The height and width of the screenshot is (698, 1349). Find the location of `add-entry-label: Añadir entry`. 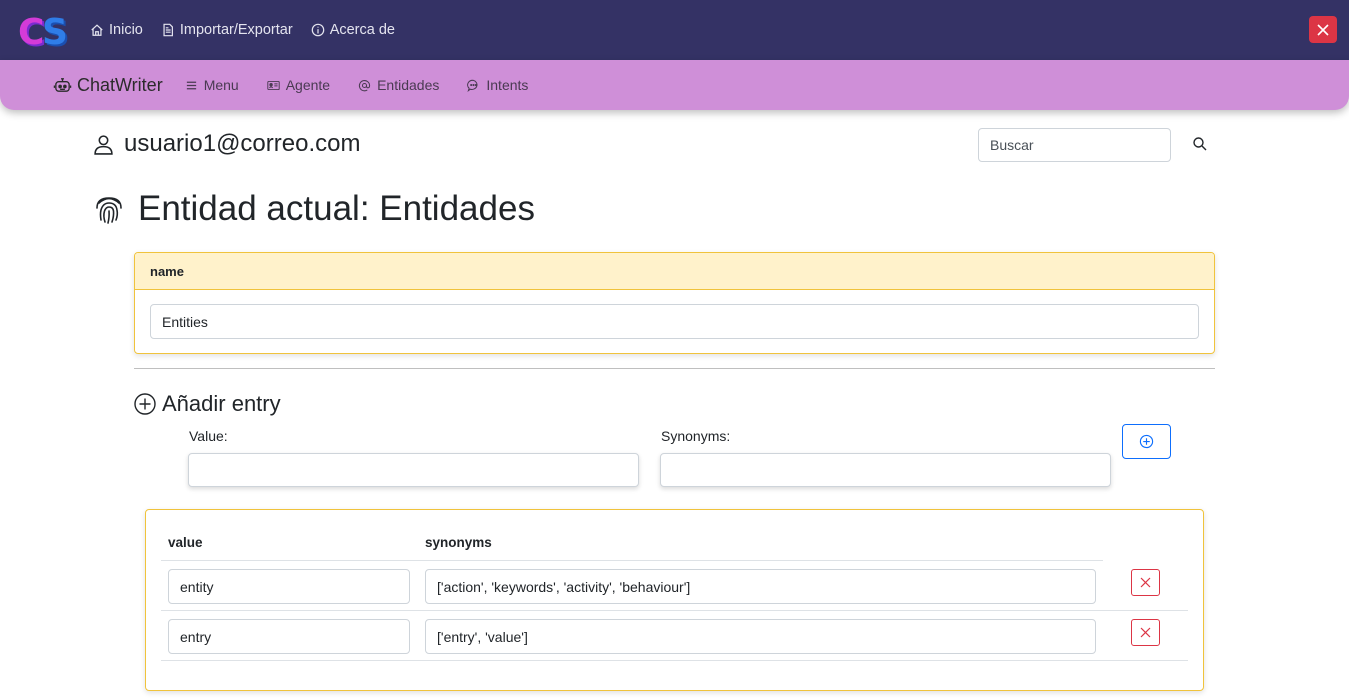

add-entry-label: Añadir entry is located at coordinates (221, 403).